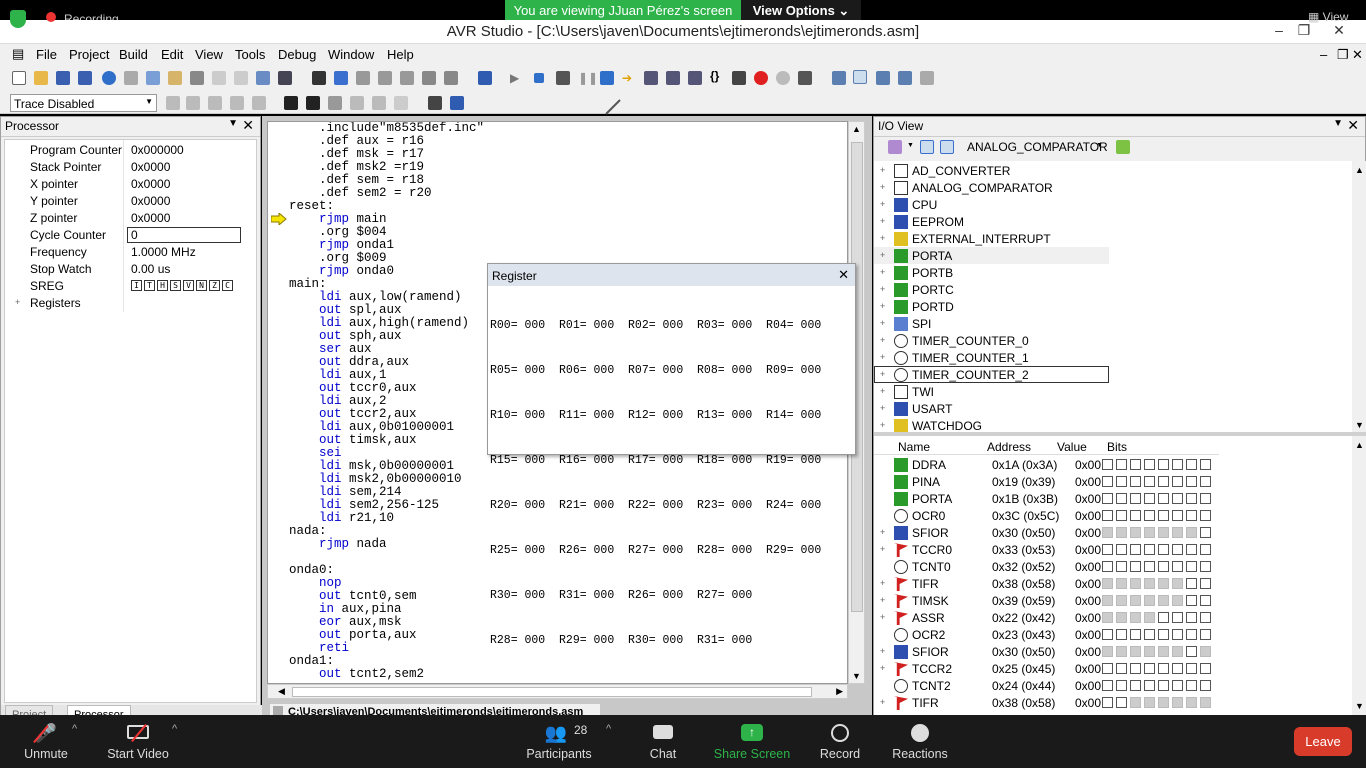 This screenshot has height=768, width=1366. What do you see at coordinates (947, 147) in the screenshot?
I see `list-view-icon` at bounding box center [947, 147].